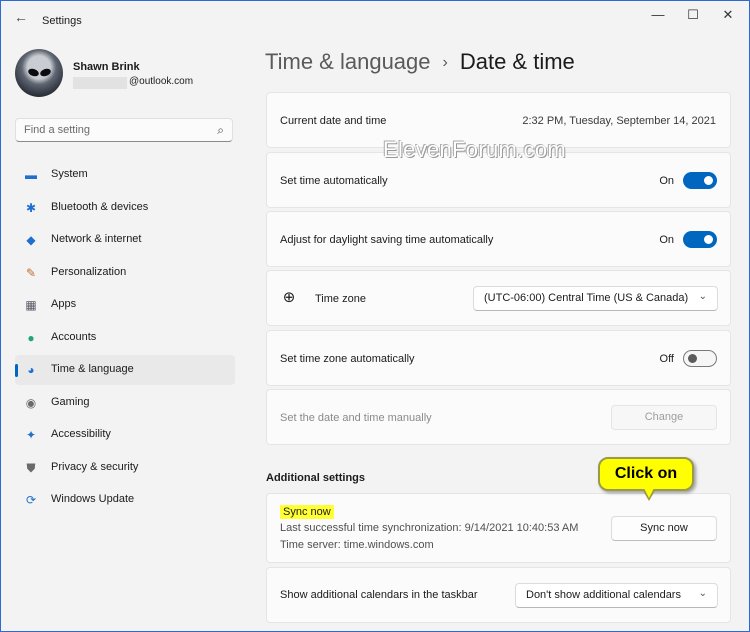 The image size is (750, 632). Describe the element at coordinates (92, 369) in the screenshot. I see `sidebar-item-label: Time & language` at that location.